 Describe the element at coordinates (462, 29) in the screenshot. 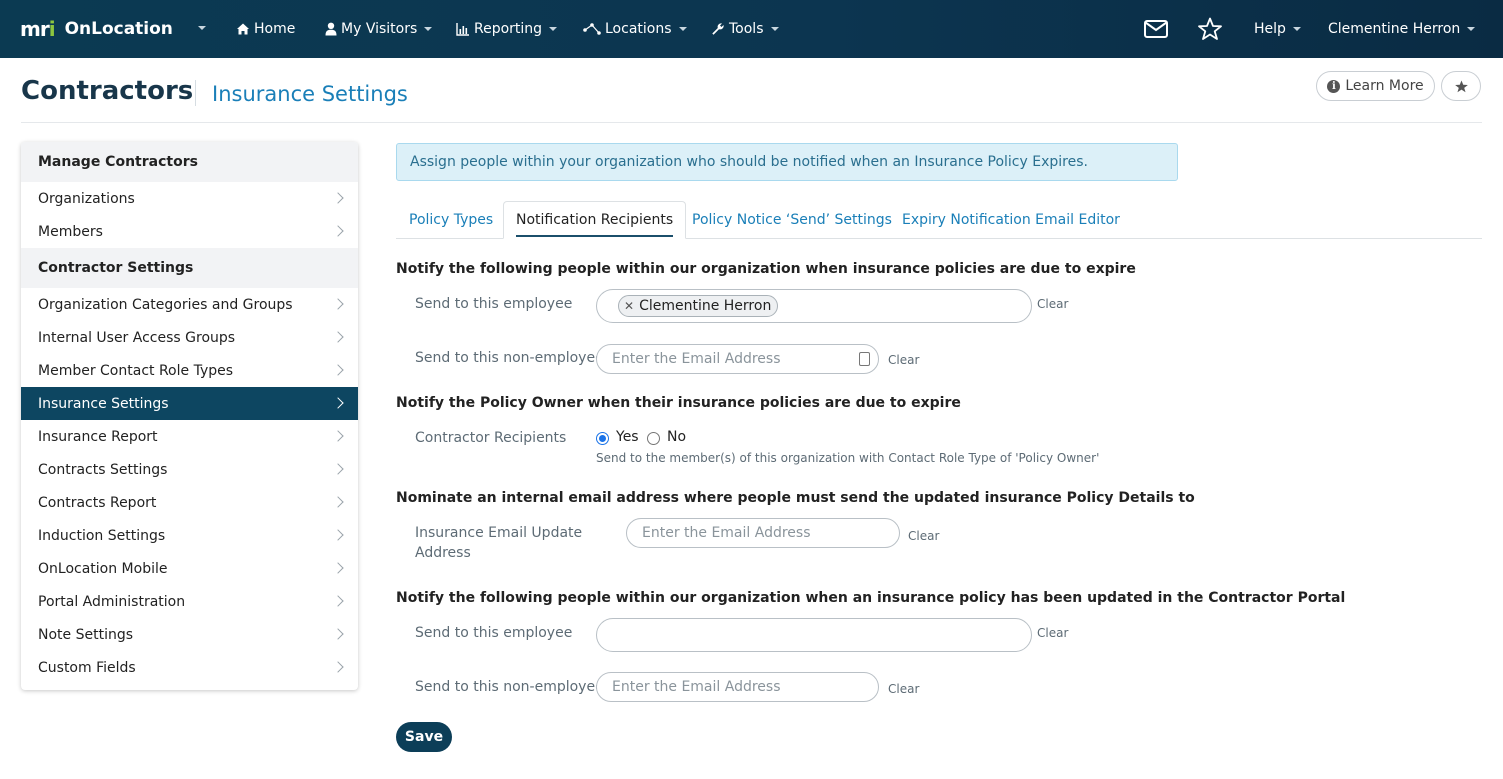

I see `bar-chart-icon` at that location.